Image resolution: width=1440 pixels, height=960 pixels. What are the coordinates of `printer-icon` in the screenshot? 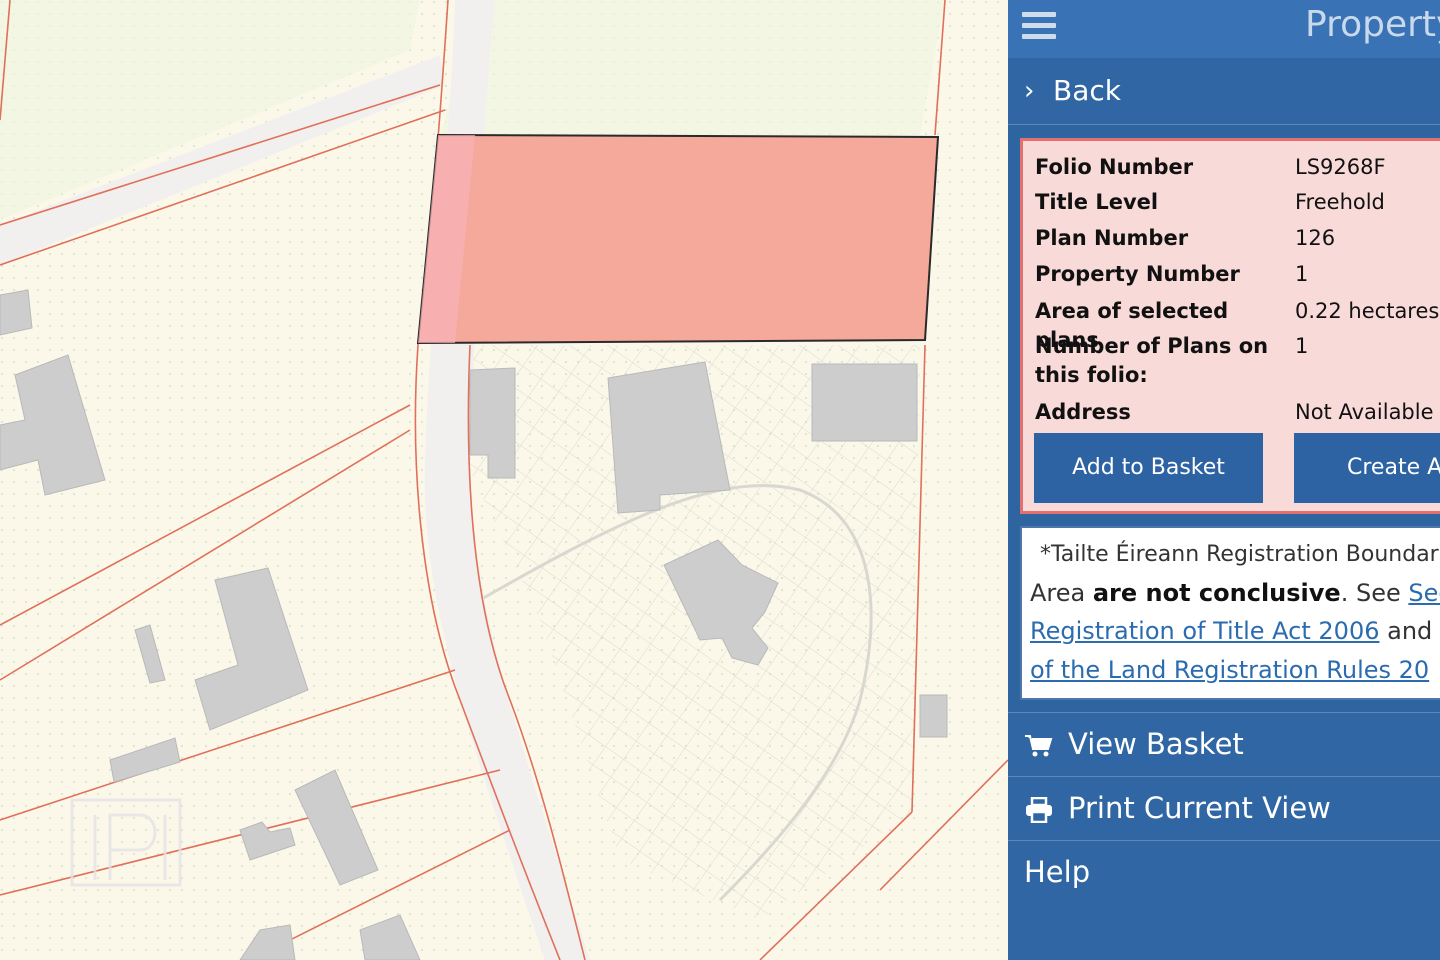 It's located at (1039, 810).